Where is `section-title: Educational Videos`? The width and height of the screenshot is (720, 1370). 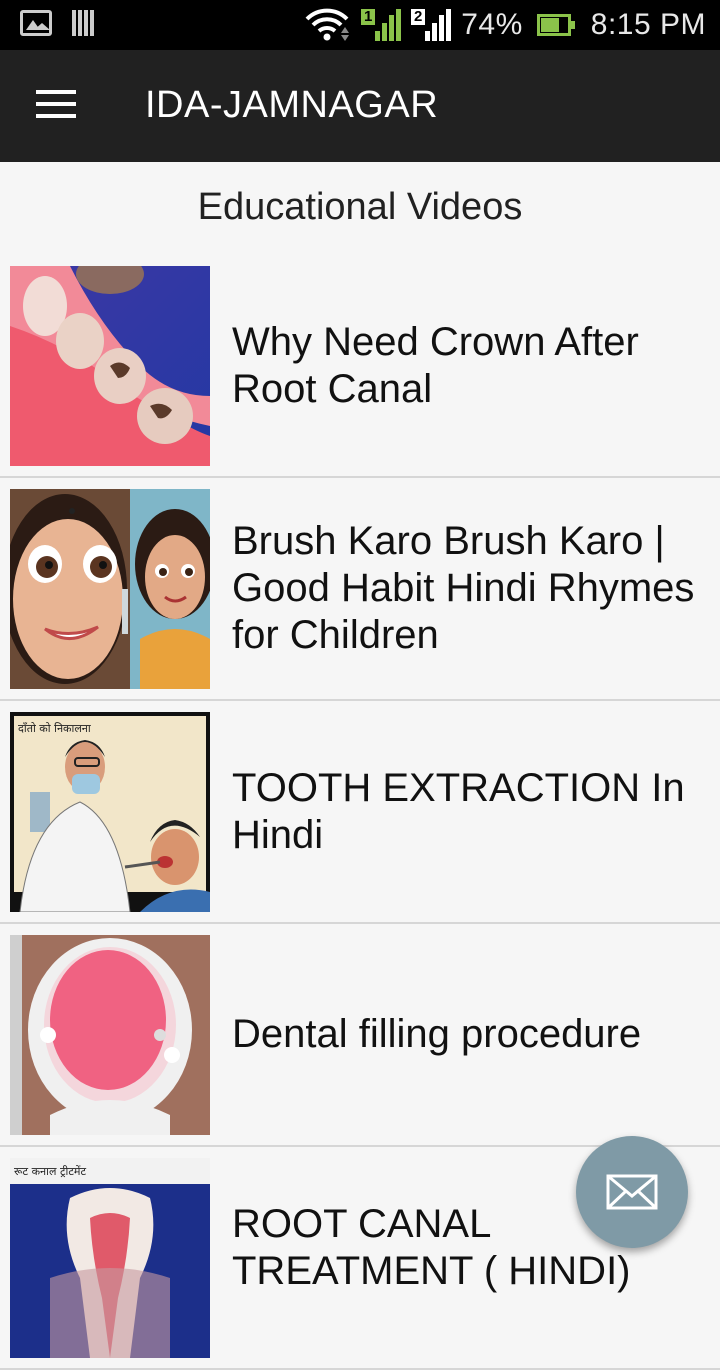
section-title: Educational Videos is located at coordinates (360, 207).